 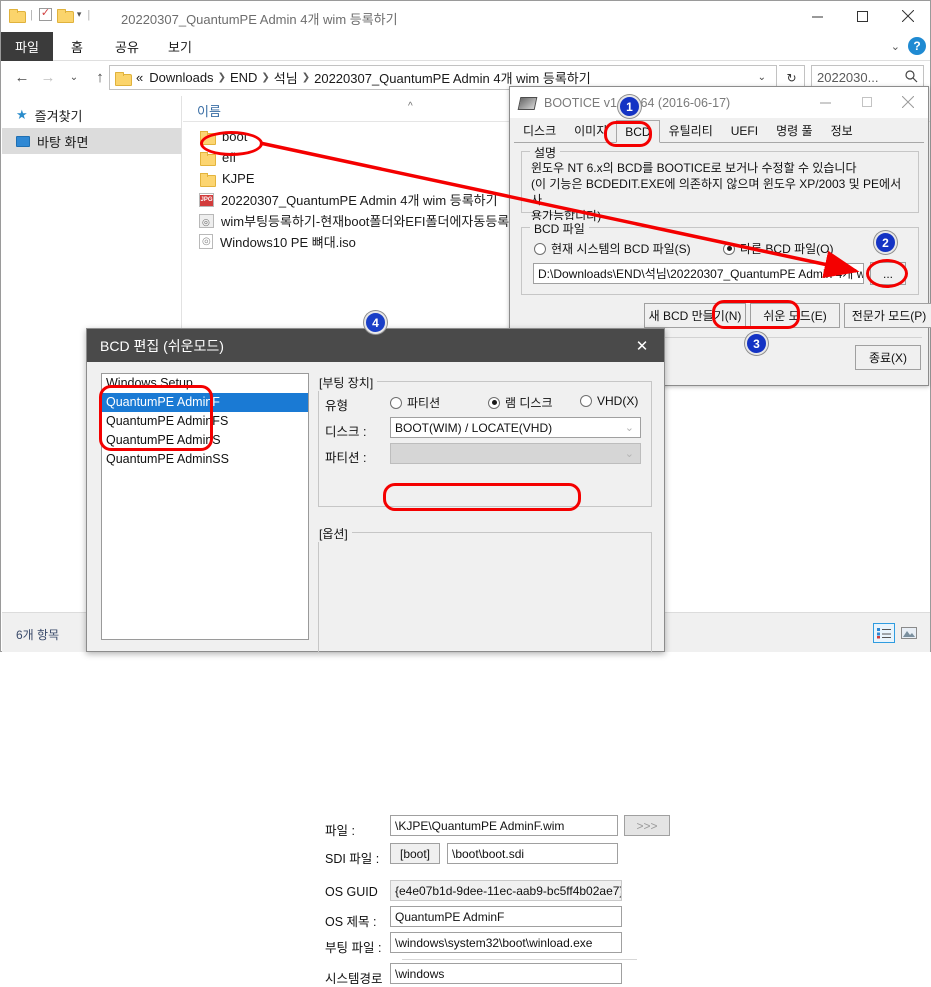 I want to click on recent-locations-button: ⌄, so click(x=74, y=78).